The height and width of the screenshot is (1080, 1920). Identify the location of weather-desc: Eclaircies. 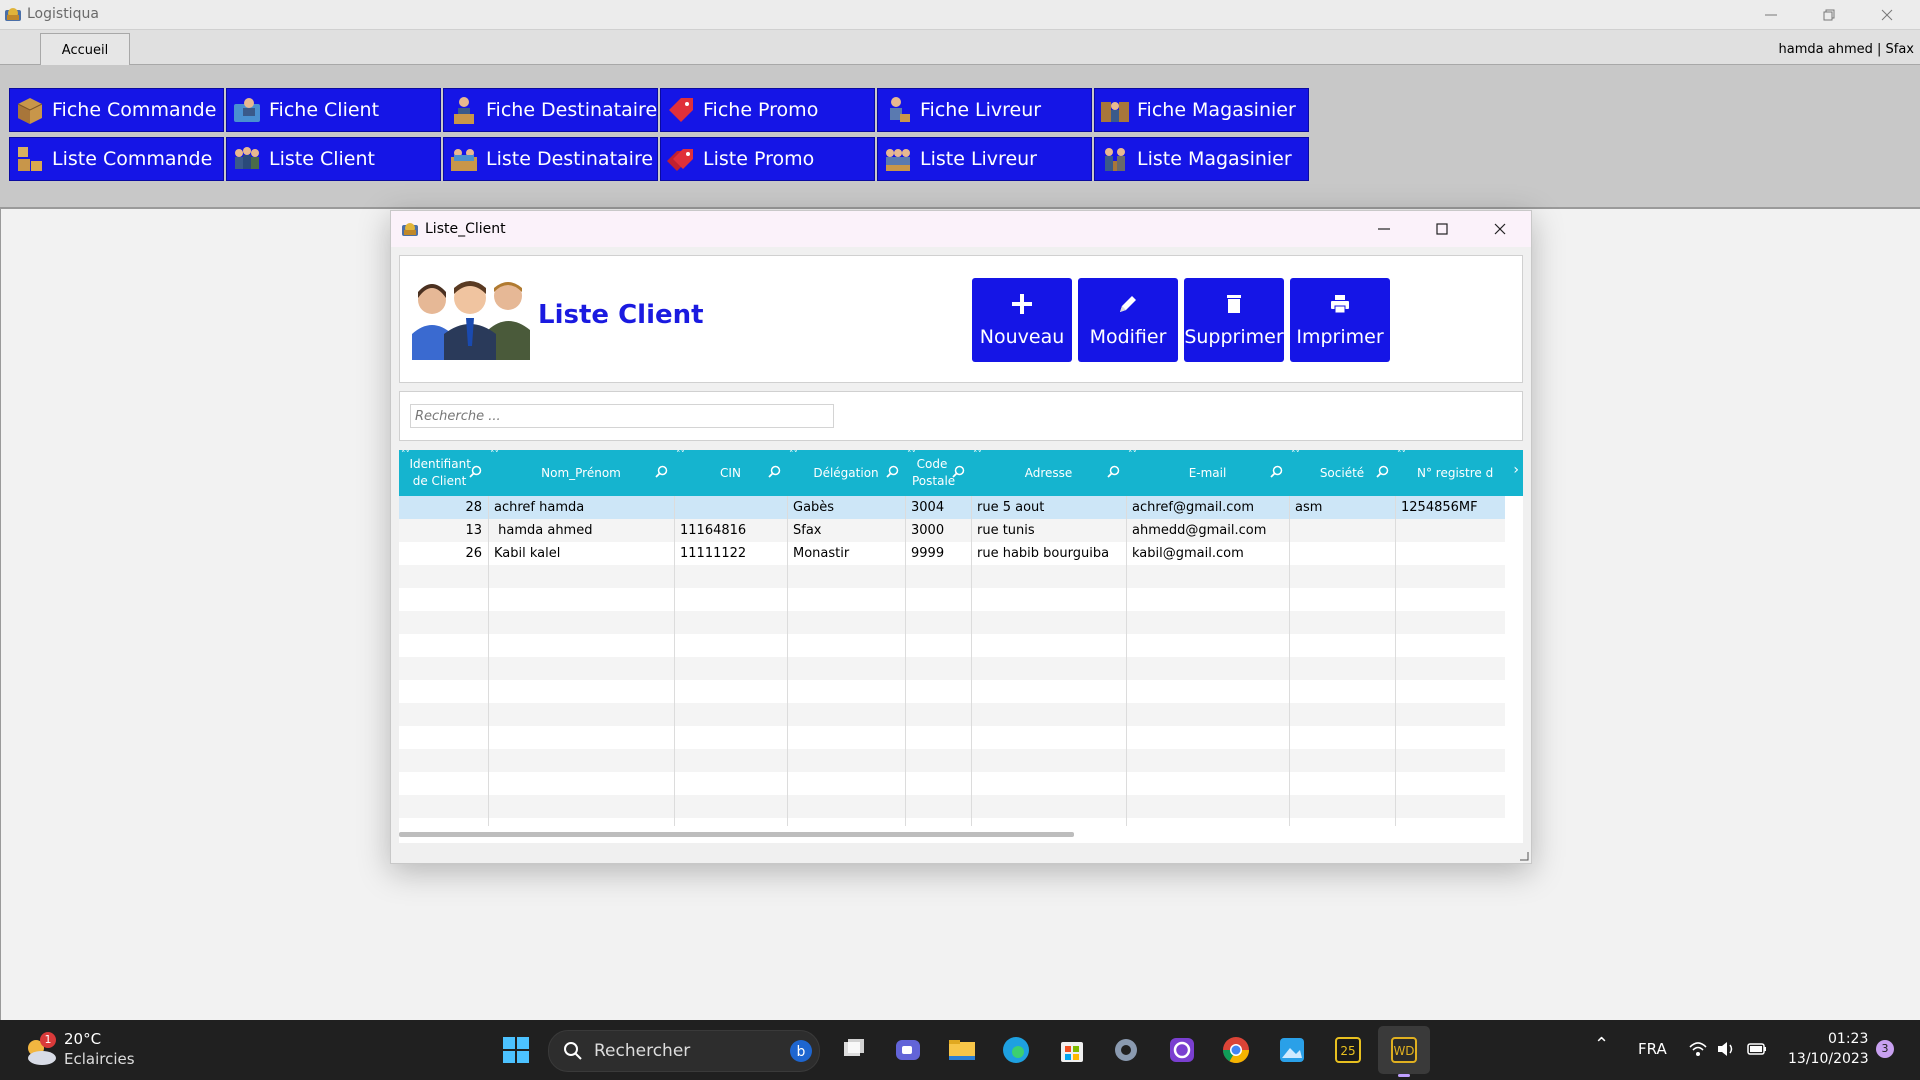
(99, 1059).